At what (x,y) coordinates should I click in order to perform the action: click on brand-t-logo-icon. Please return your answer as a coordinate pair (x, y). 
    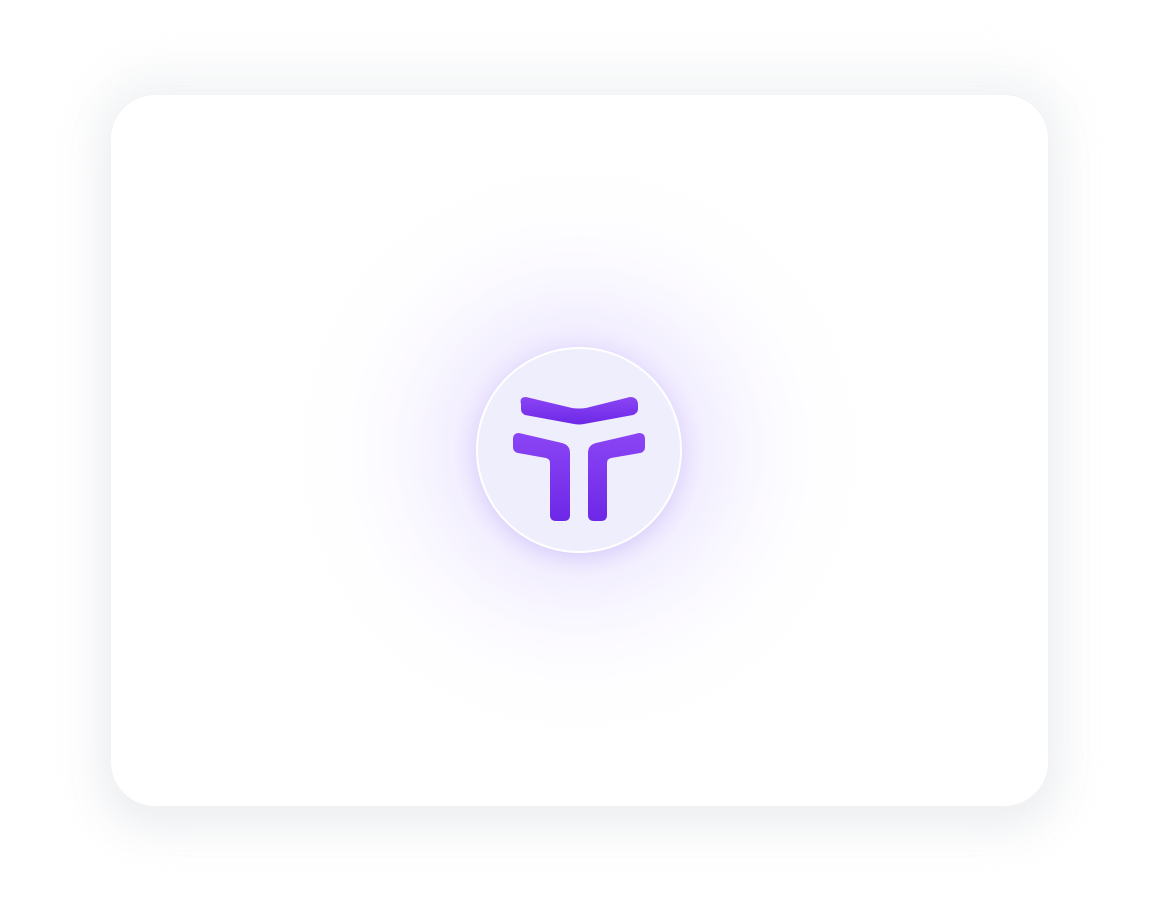
    Looking at the image, I should click on (579, 459).